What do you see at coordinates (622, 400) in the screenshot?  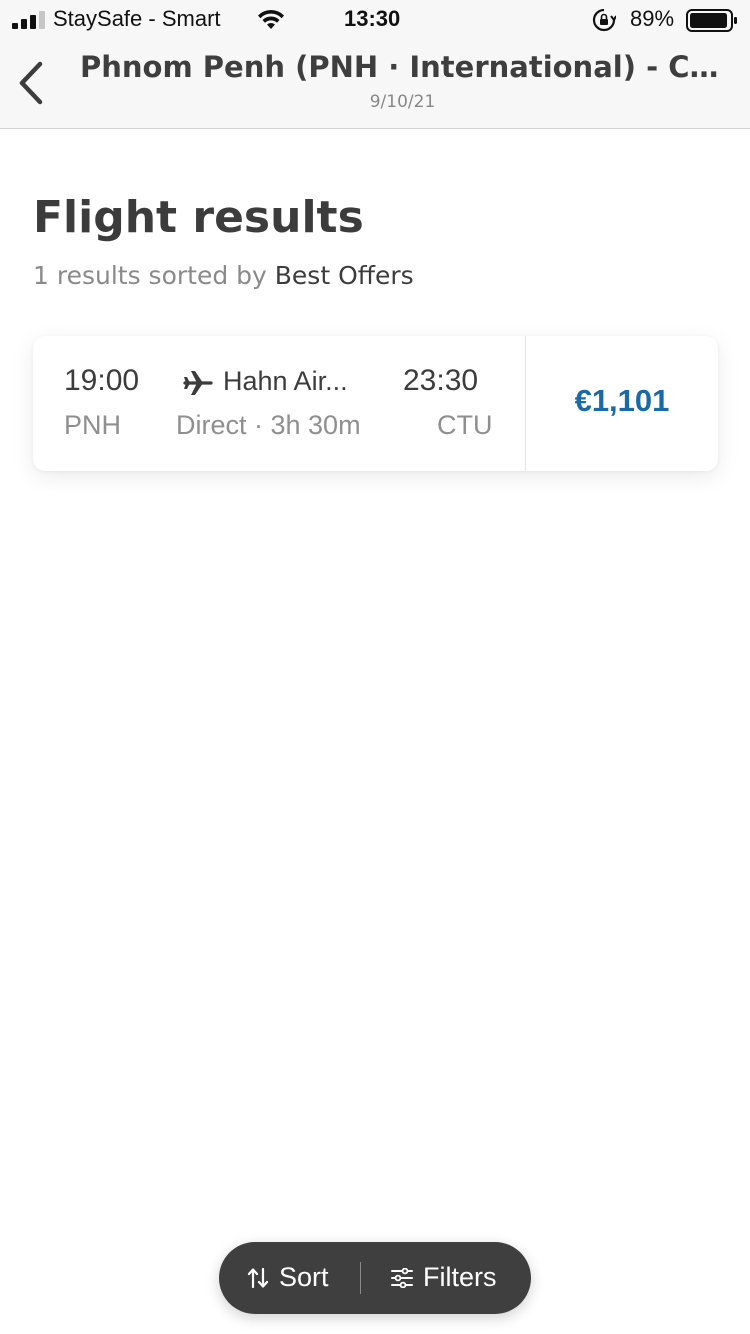 I see `flight-price: €1,101` at bounding box center [622, 400].